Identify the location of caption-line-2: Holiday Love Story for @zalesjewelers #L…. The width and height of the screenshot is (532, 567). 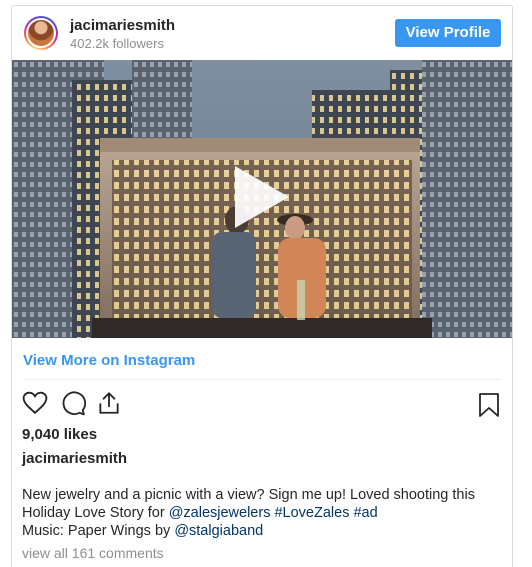
(200, 513).